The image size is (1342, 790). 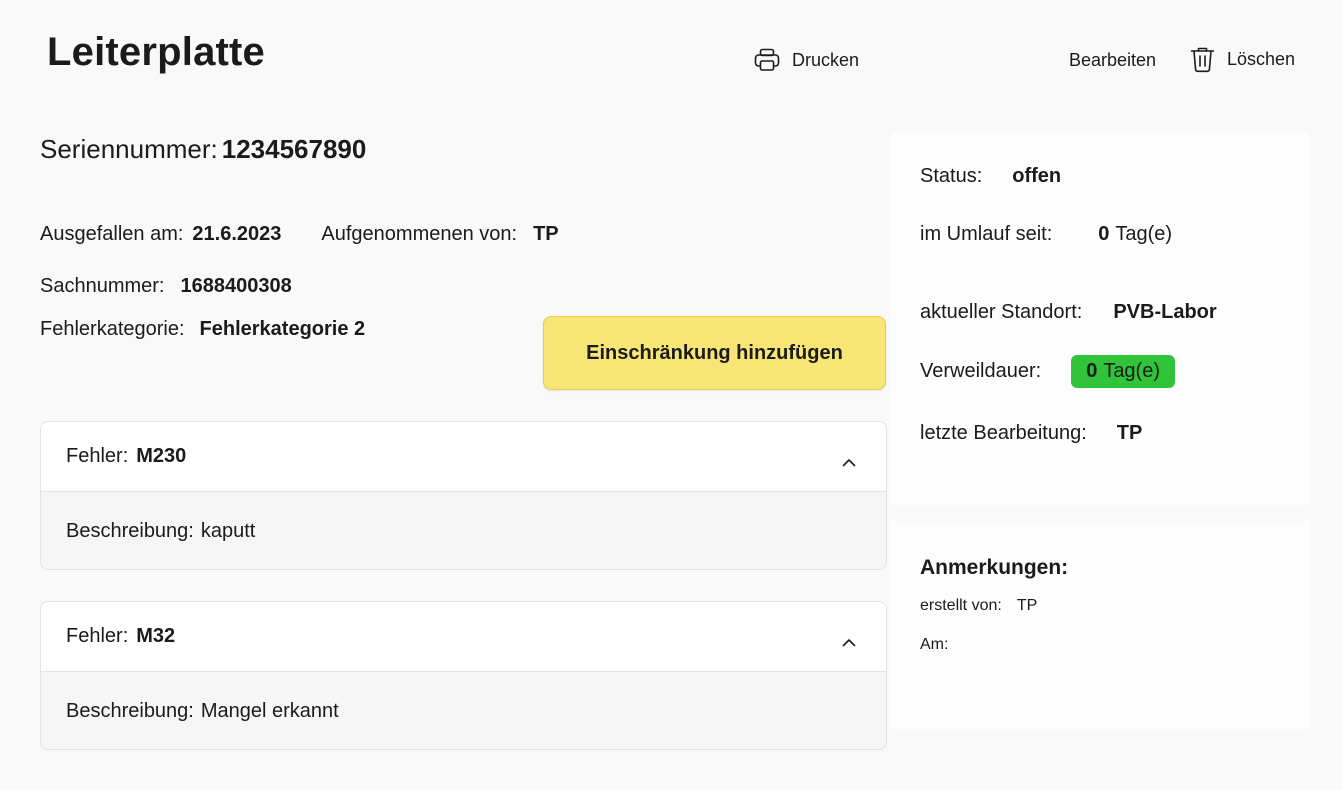 What do you see at coordinates (294, 149) in the screenshot?
I see `serial-value: 1234567890` at bounding box center [294, 149].